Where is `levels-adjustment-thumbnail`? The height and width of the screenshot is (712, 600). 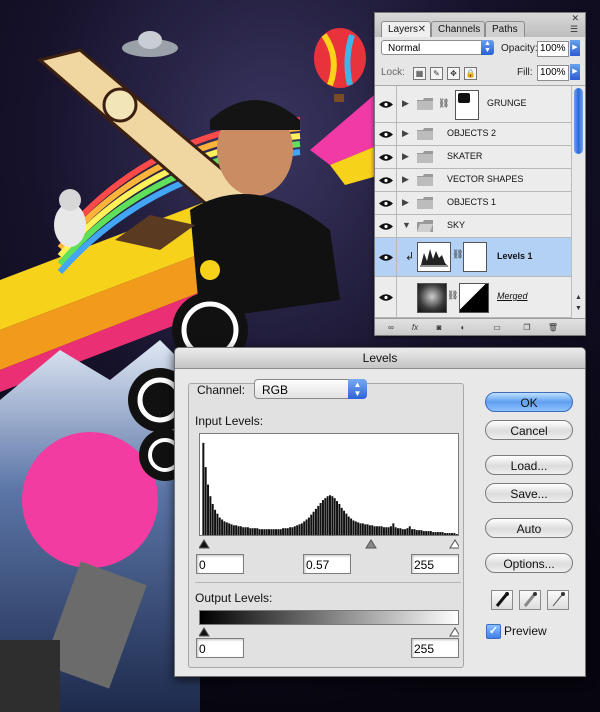
levels-adjustment-thumbnail is located at coordinates (434, 257).